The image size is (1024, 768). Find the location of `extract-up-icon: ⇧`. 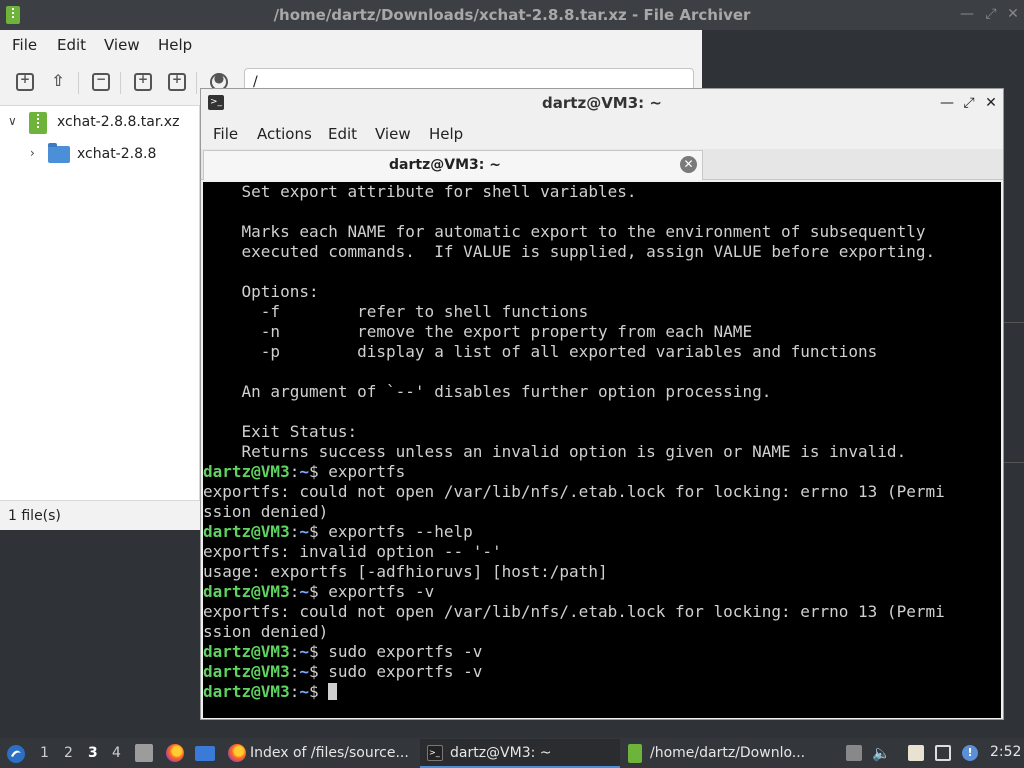

extract-up-icon: ⇧ is located at coordinates (59, 81).